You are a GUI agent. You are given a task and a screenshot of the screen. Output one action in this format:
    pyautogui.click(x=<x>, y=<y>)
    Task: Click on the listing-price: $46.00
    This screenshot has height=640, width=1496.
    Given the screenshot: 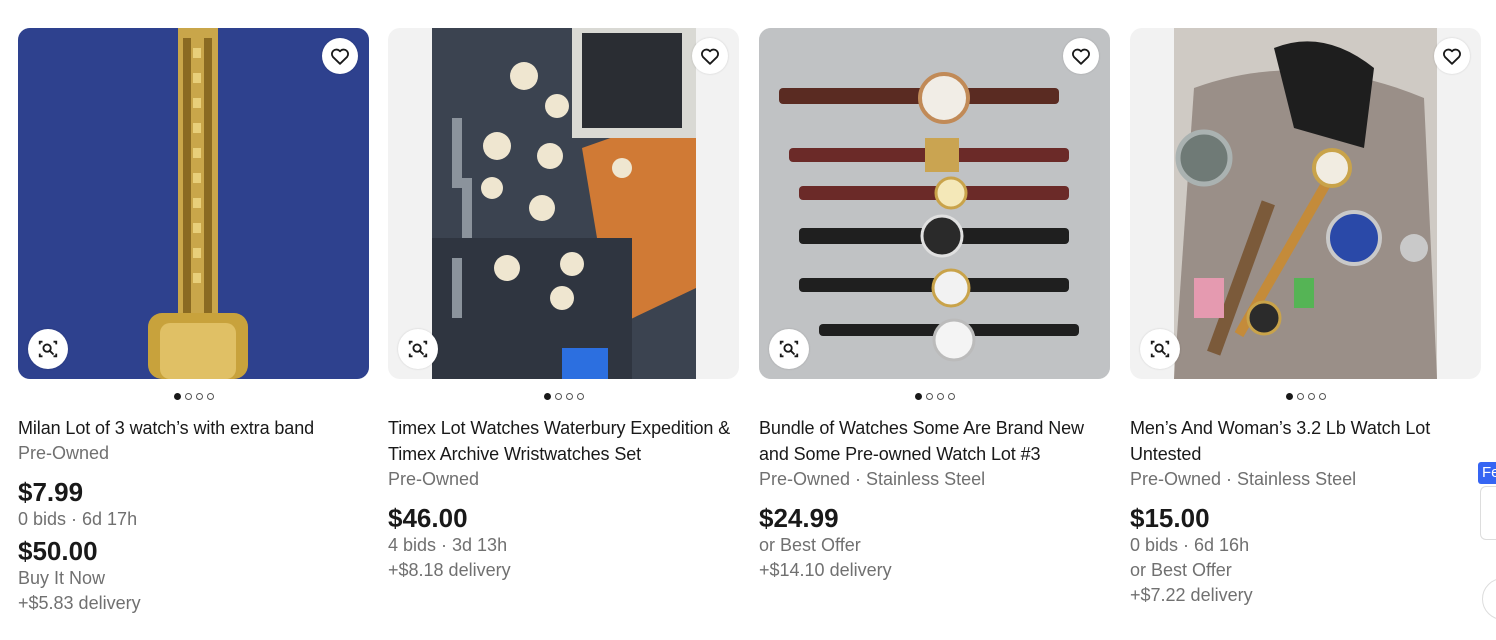 What is the action you would take?
    pyautogui.click(x=428, y=518)
    